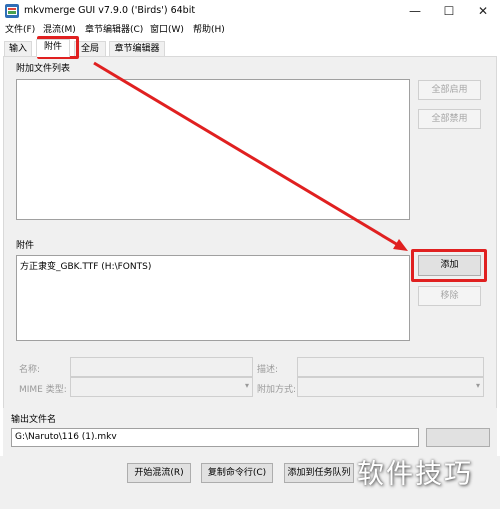 The width and height of the screenshot is (500, 509). What do you see at coordinates (319, 473) in the screenshot?
I see `add-to-queue-button: 添加到任务队列` at bounding box center [319, 473].